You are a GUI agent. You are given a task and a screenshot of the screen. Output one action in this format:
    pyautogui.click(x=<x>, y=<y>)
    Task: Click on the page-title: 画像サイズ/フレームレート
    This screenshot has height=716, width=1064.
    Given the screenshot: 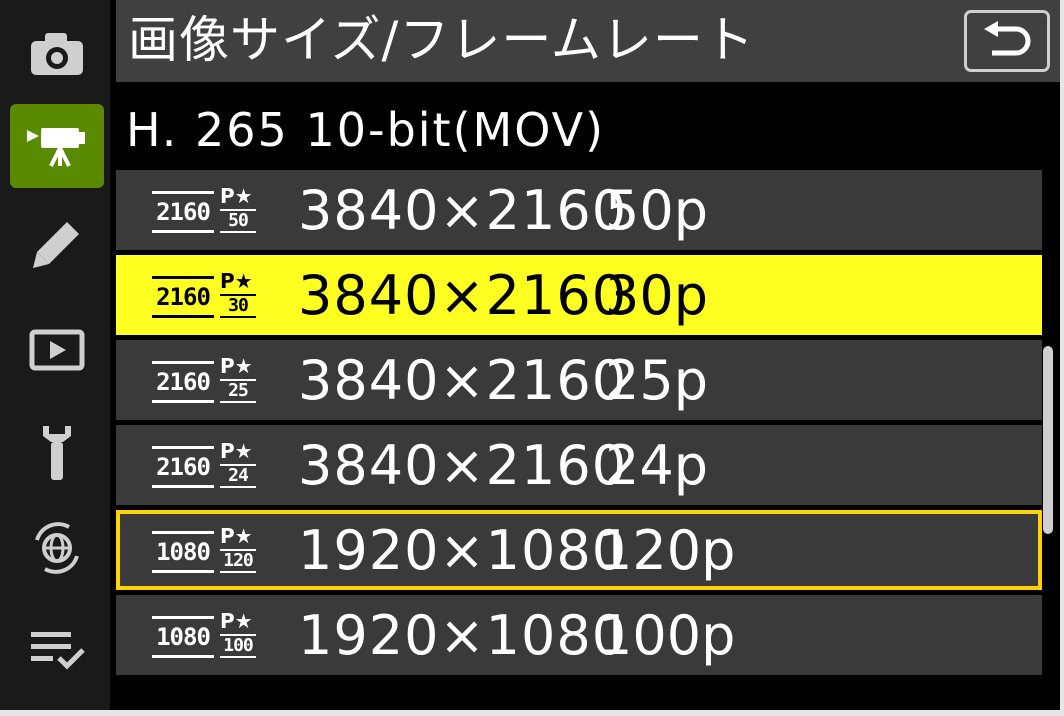 What is the action you would take?
    pyautogui.click(x=441, y=40)
    